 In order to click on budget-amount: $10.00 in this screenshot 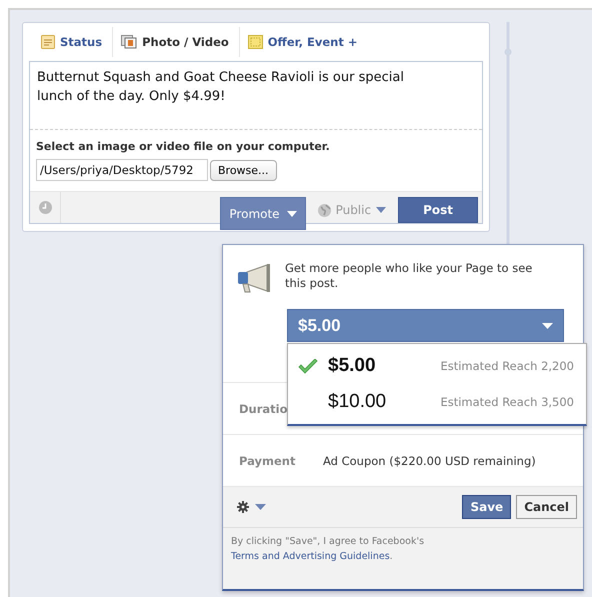, I will do `click(358, 402)`.